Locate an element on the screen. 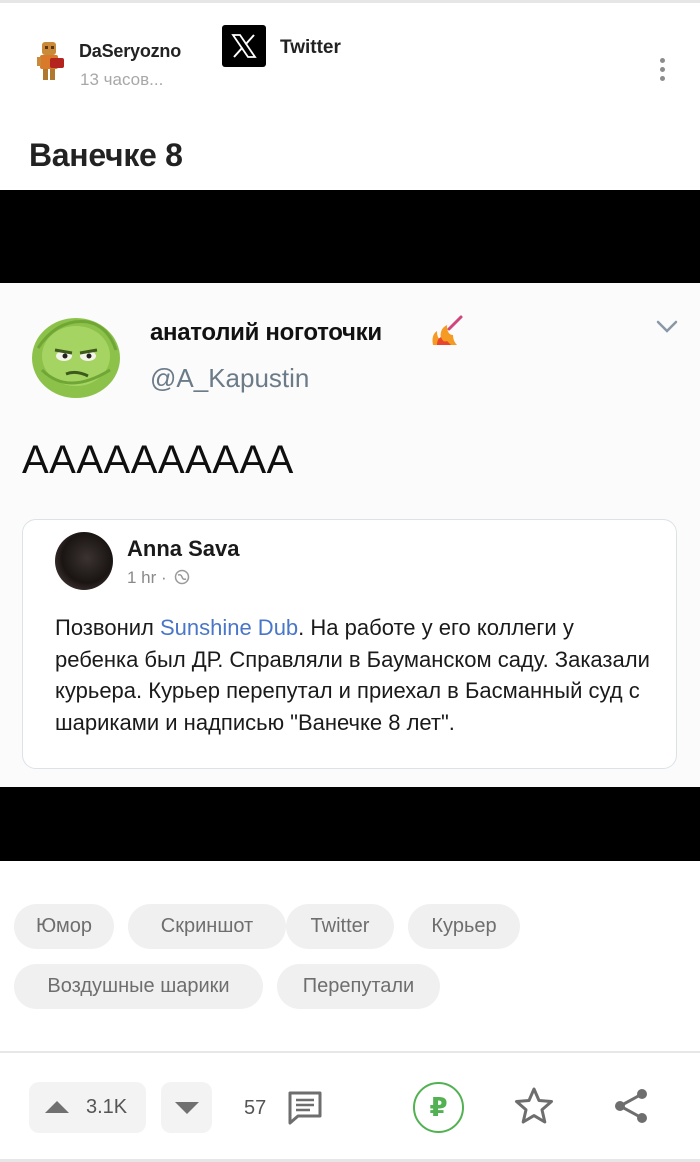 The width and height of the screenshot is (700, 1162). comments-button: 57 is located at coordinates (281, 1108).